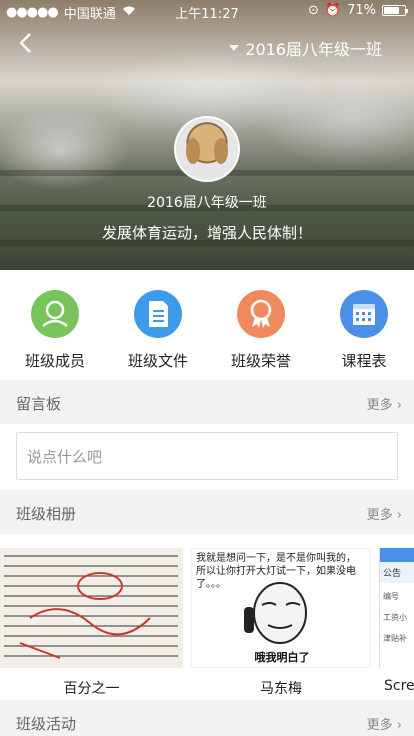 The width and height of the screenshot is (414, 736). I want to click on album-caption: 百分之一, so click(91, 689).